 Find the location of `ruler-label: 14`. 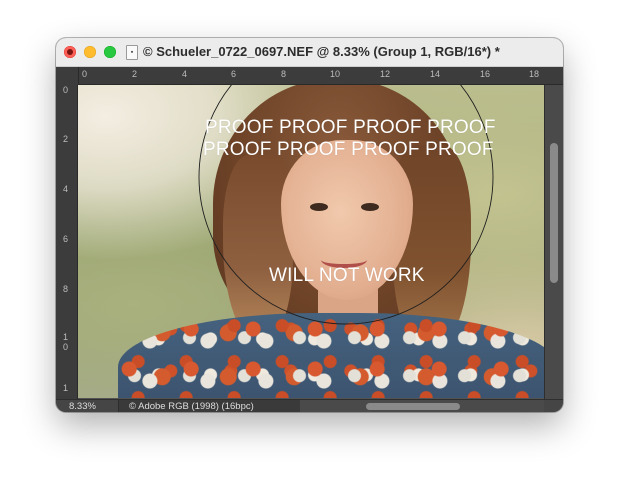

ruler-label: 14 is located at coordinates (435, 74).